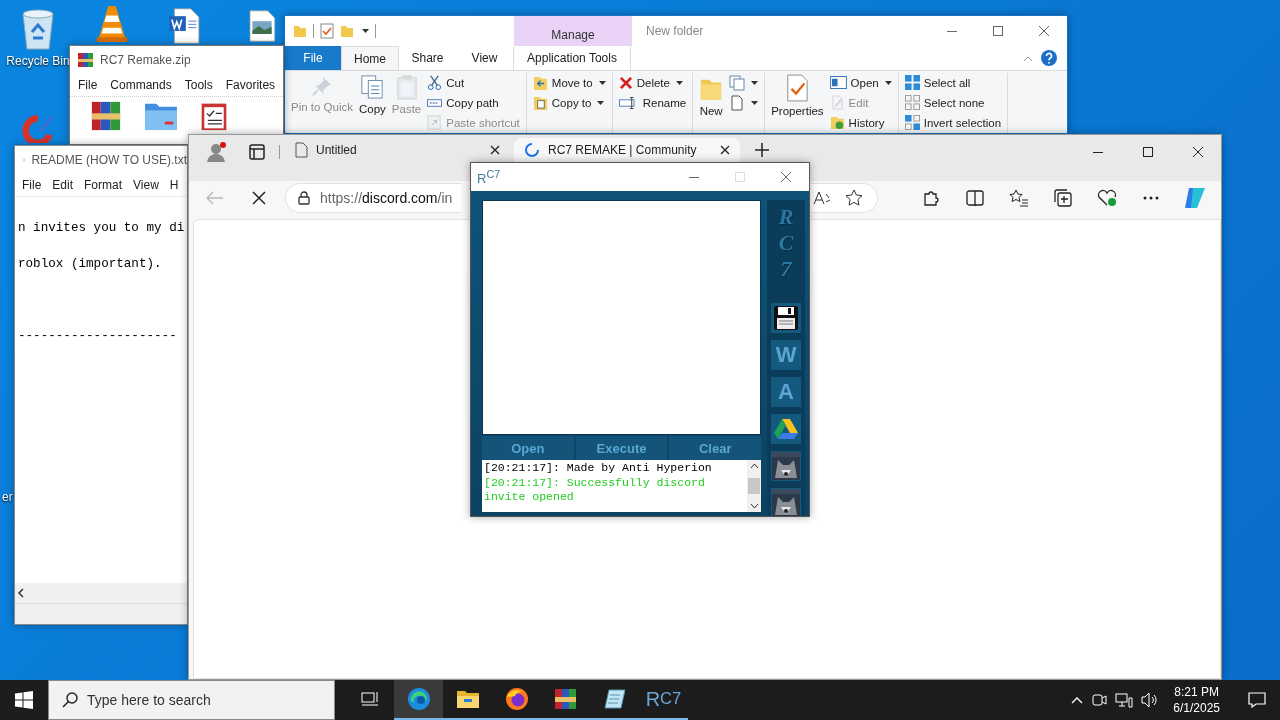 This screenshot has width=1280, height=720. What do you see at coordinates (573, 31) in the screenshot?
I see `context-tab-group: Manage` at bounding box center [573, 31].